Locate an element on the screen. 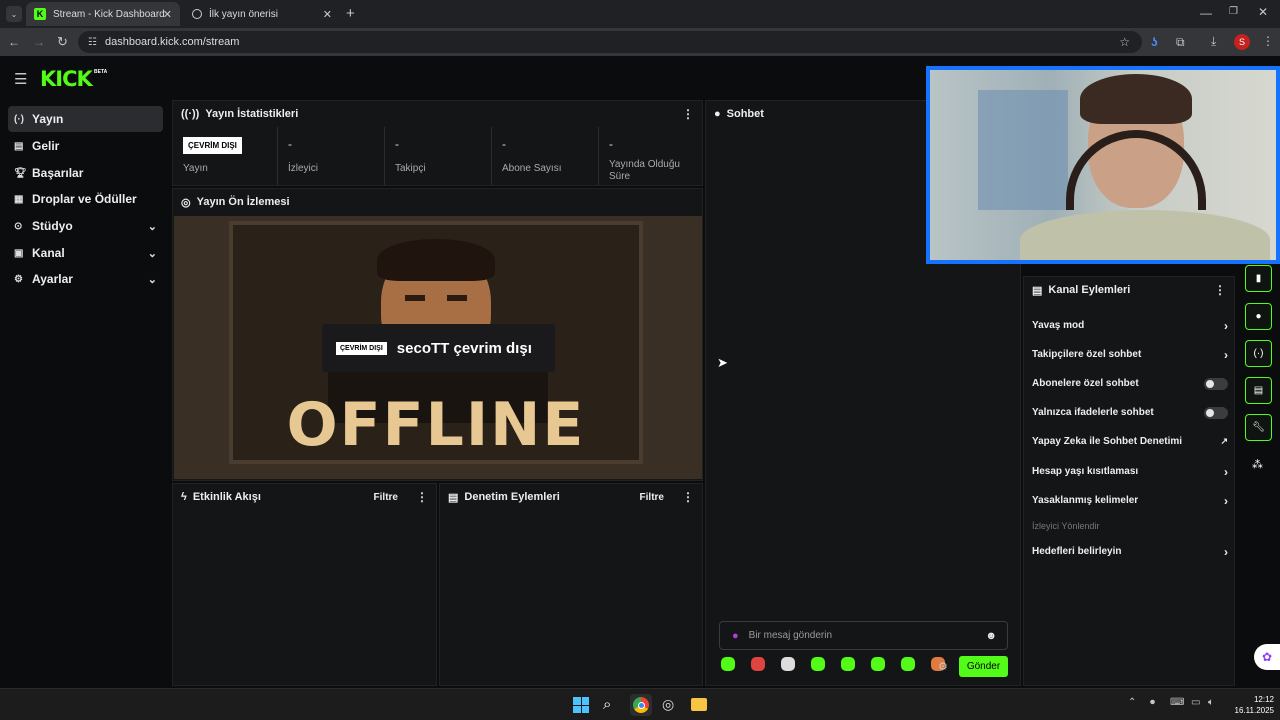  extension-icon: ʖ is located at coordinates (1154, 42).